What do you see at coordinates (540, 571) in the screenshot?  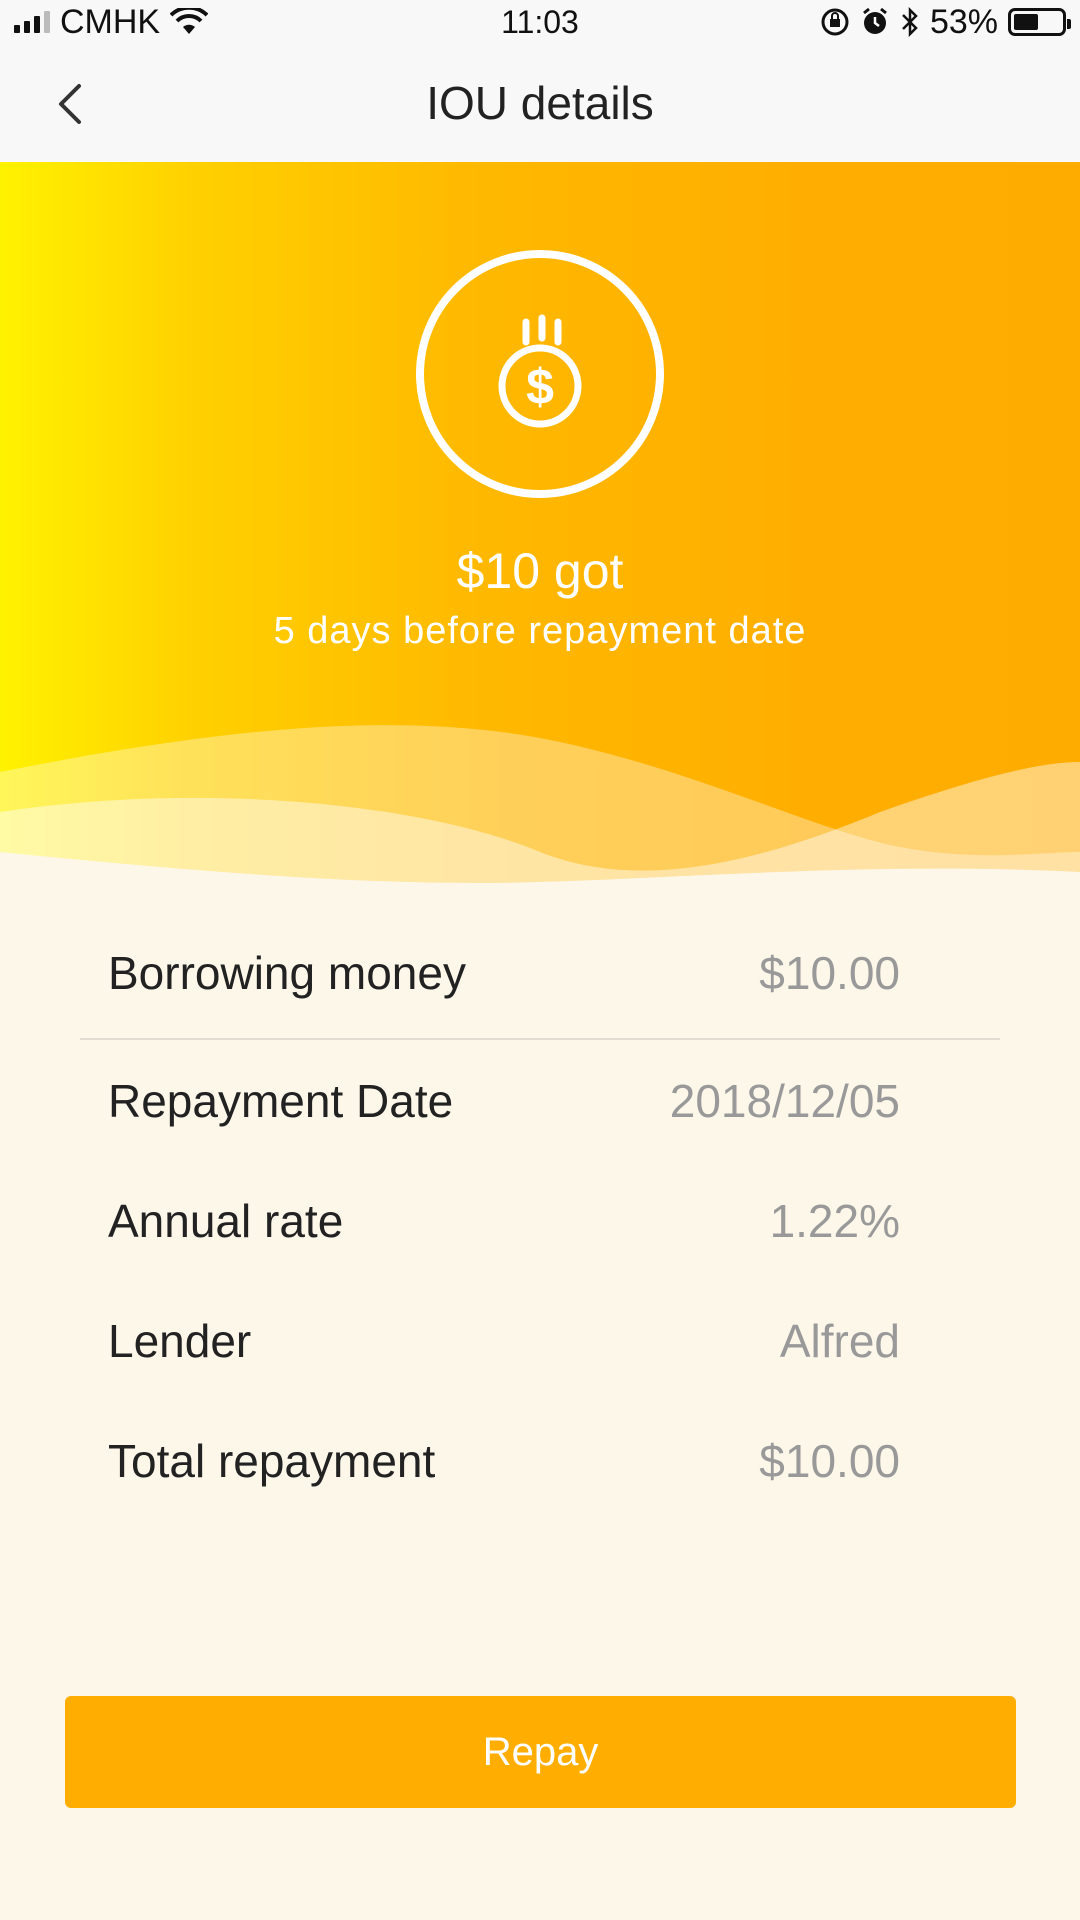 I see `loan-amount-heading: $10 got` at bounding box center [540, 571].